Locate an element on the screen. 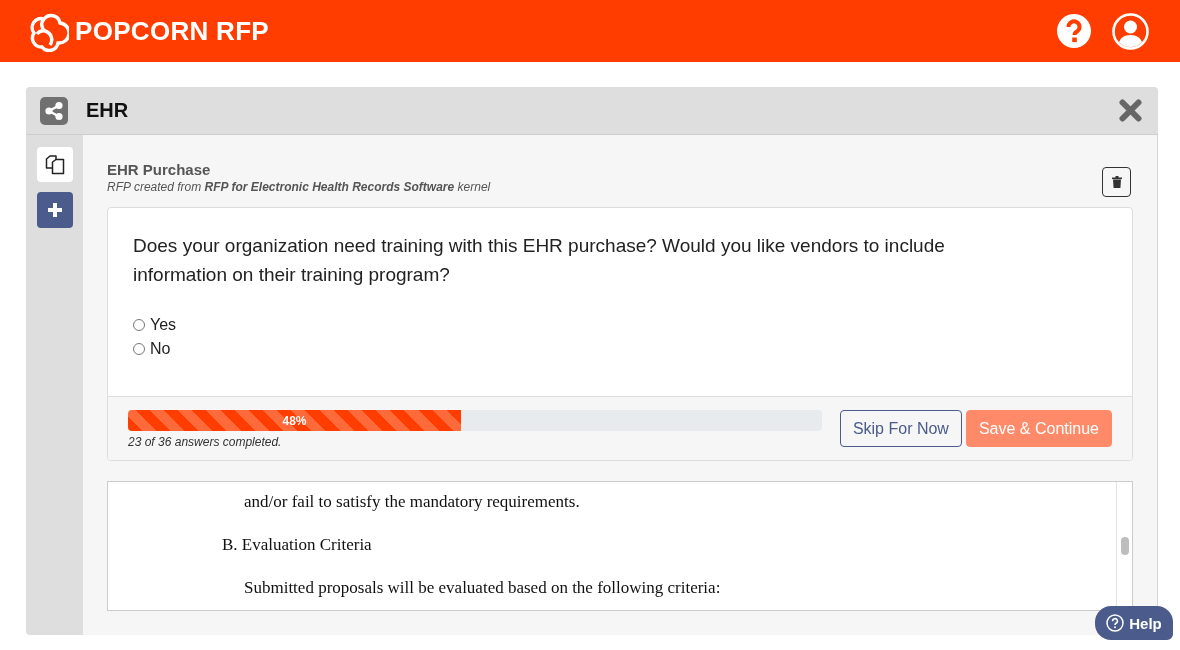  progress-caption: 23 of 36 answers completed. is located at coordinates (205, 442).